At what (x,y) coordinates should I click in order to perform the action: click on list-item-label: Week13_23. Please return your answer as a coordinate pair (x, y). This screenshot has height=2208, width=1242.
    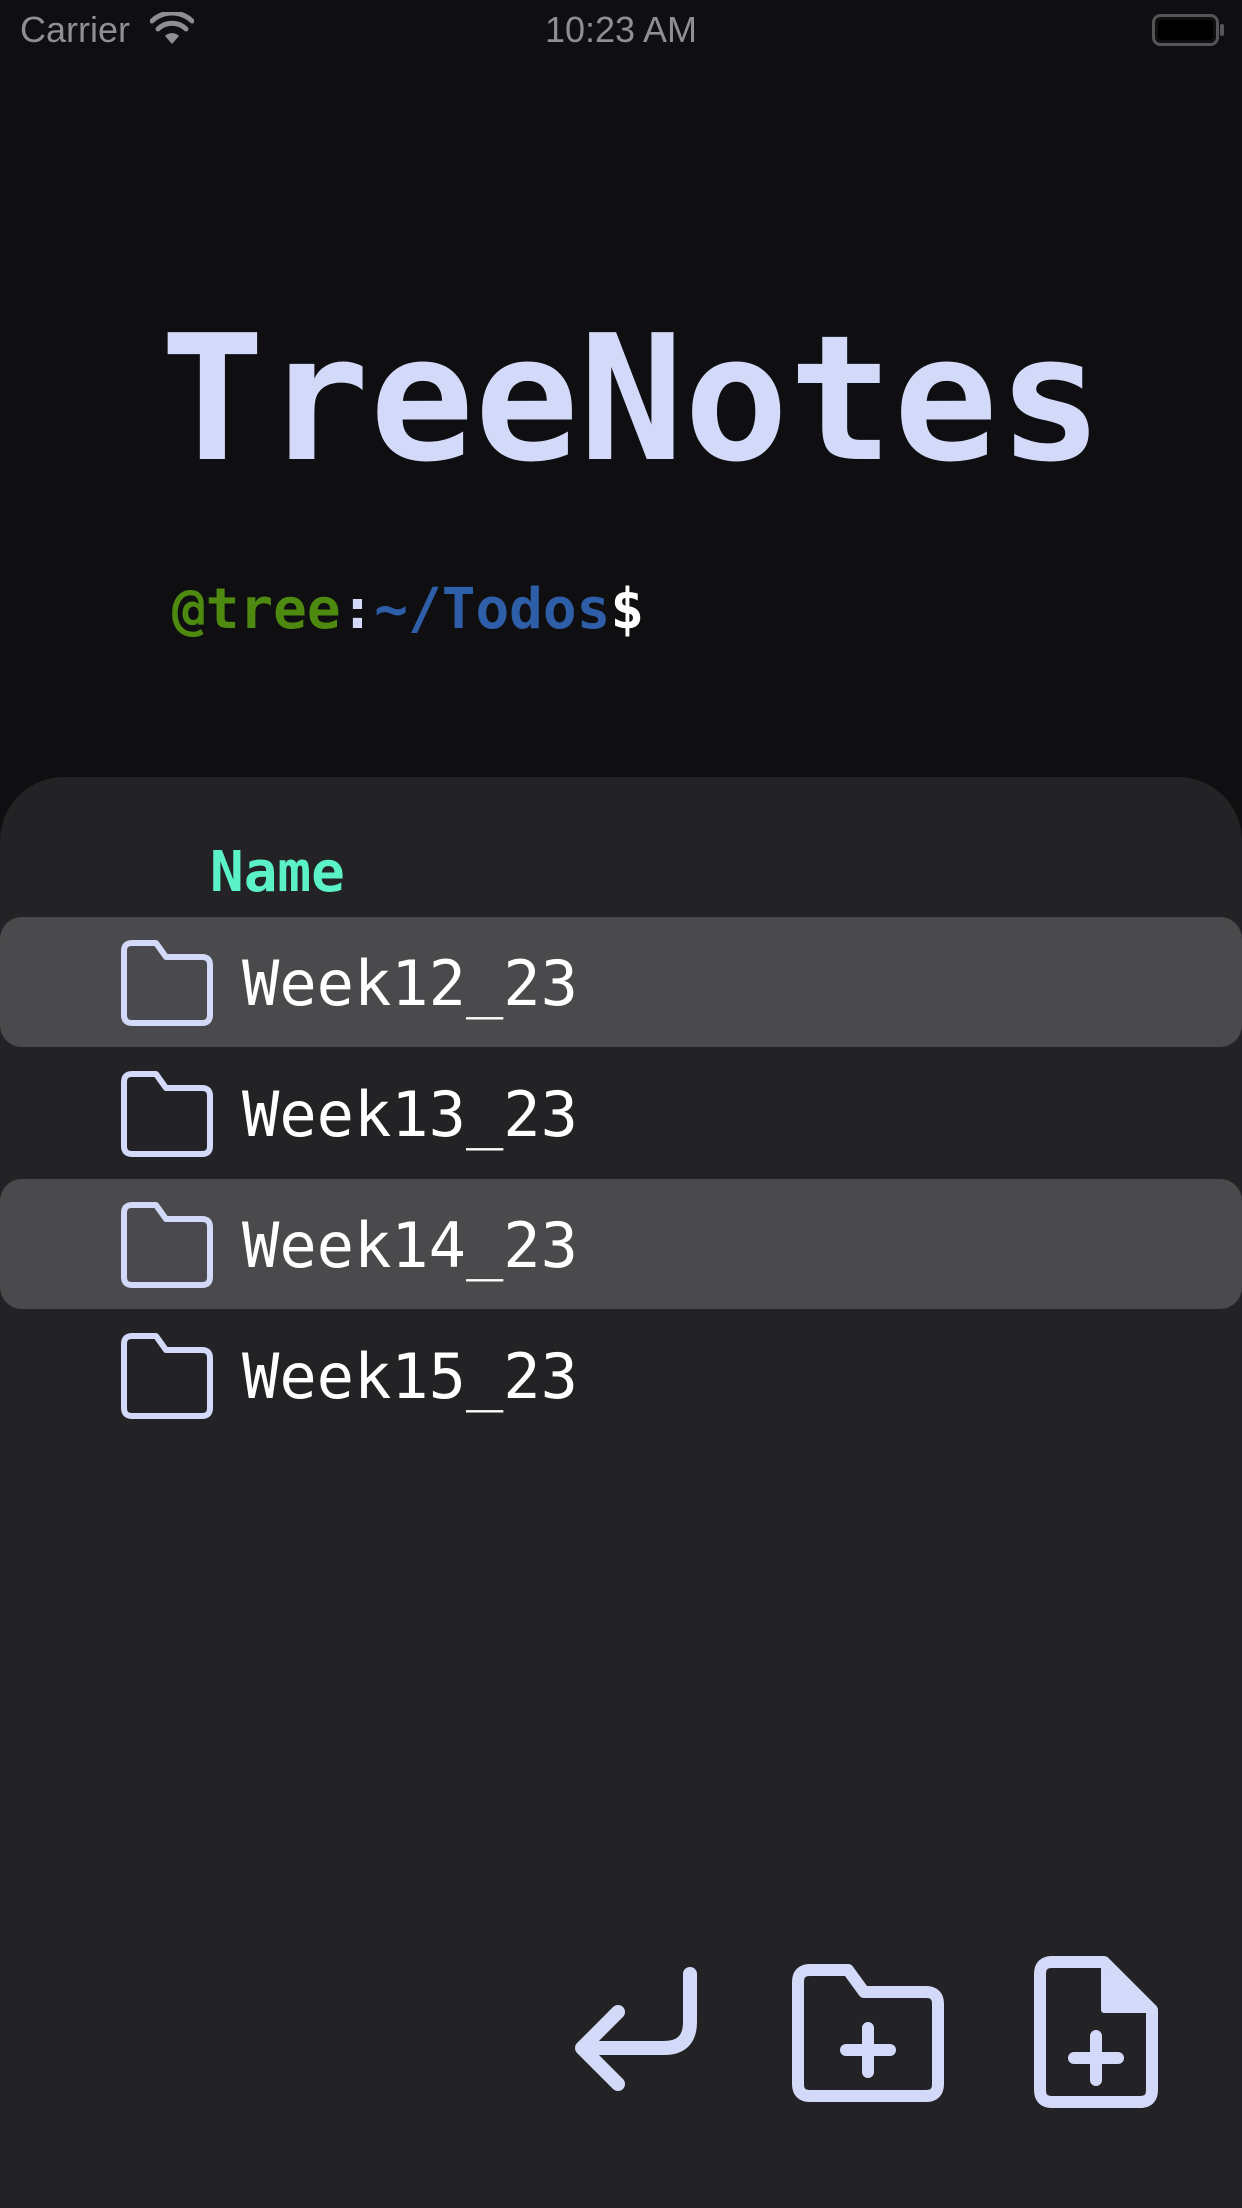
    Looking at the image, I should click on (410, 1114).